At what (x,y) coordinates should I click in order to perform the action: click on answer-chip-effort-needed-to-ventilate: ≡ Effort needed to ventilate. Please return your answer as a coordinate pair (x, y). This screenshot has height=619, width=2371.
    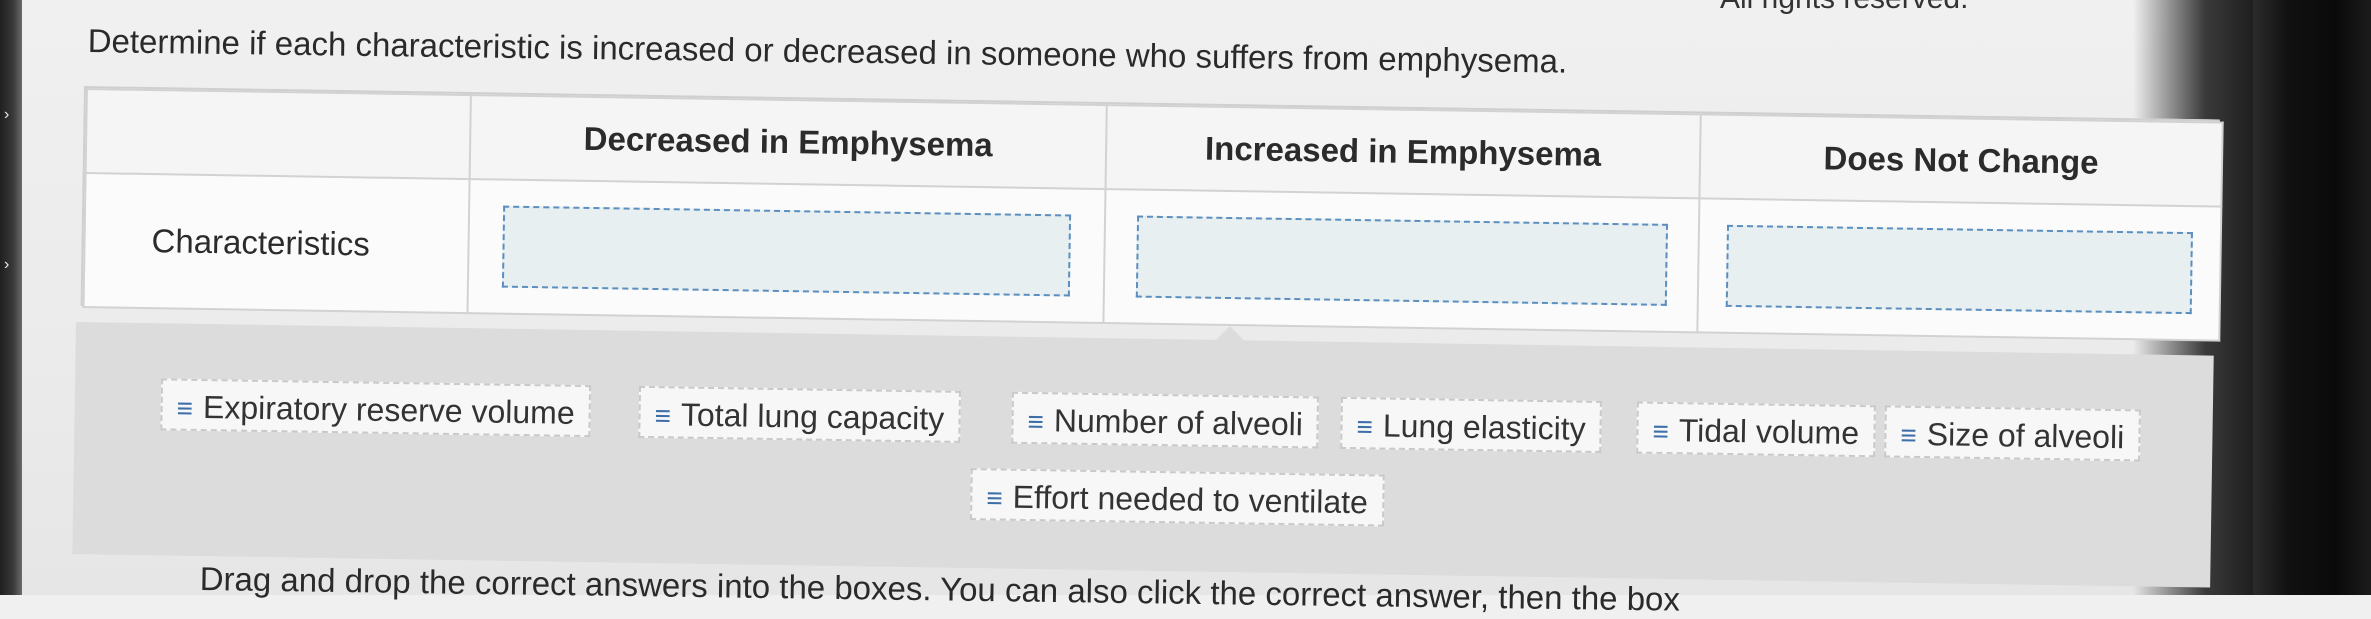
    Looking at the image, I should click on (1177, 497).